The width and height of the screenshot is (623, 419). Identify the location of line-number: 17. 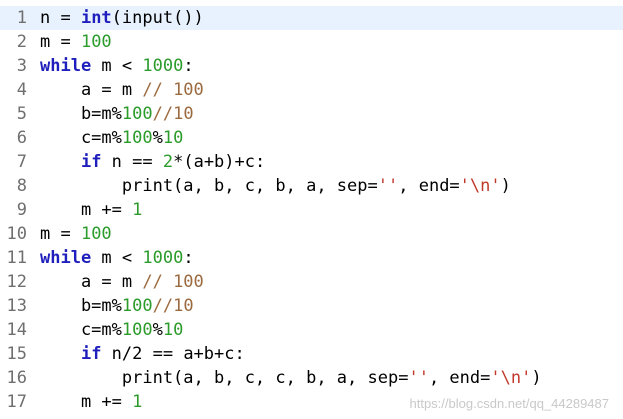
(16, 402).